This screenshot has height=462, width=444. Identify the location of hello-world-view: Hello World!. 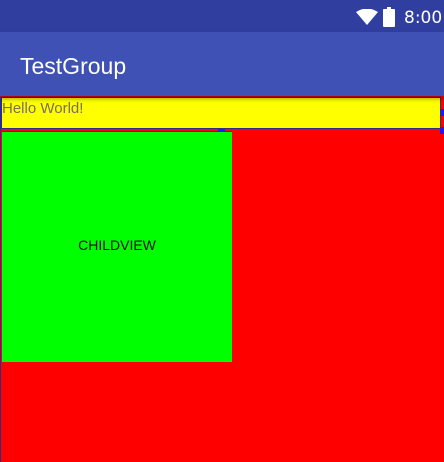
(221, 113).